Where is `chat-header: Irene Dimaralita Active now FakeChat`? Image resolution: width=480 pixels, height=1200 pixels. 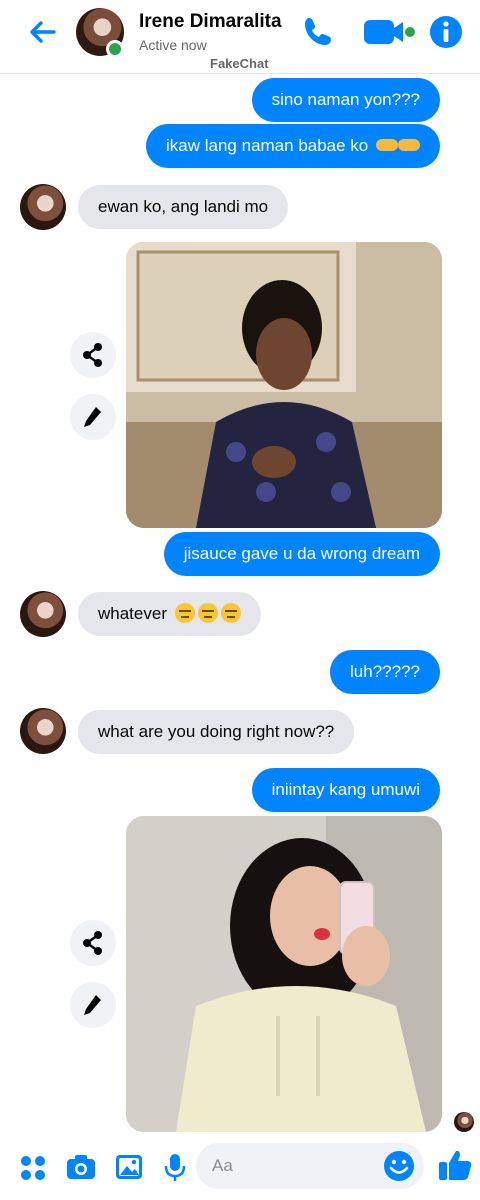
chat-header: Irene Dimaralita Active now FakeChat is located at coordinates (240, 37).